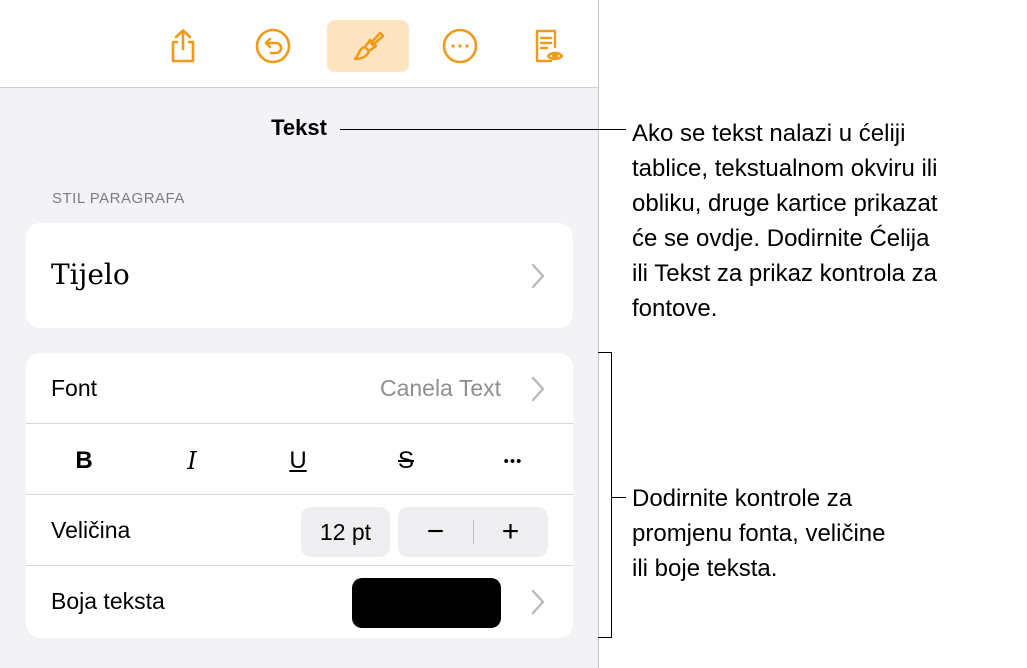 This screenshot has width=1027, height=668. Describe the element at coordinates (705, 568) in the screenshot. I see `callout-line: ili boje teksta.` at that location.